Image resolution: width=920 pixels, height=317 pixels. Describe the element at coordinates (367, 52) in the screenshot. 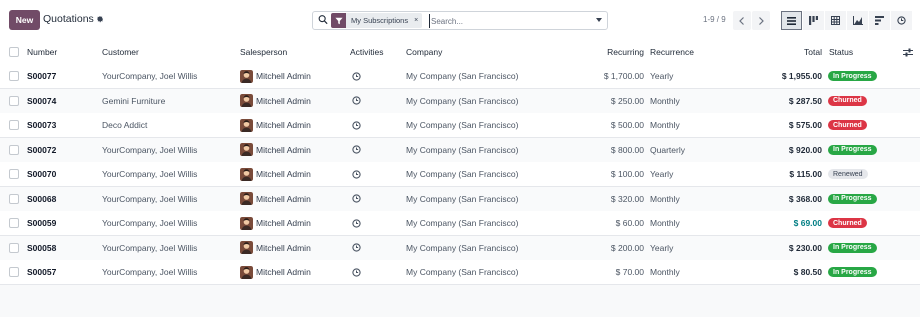

I see `column-header-activities: Activities` at that location.